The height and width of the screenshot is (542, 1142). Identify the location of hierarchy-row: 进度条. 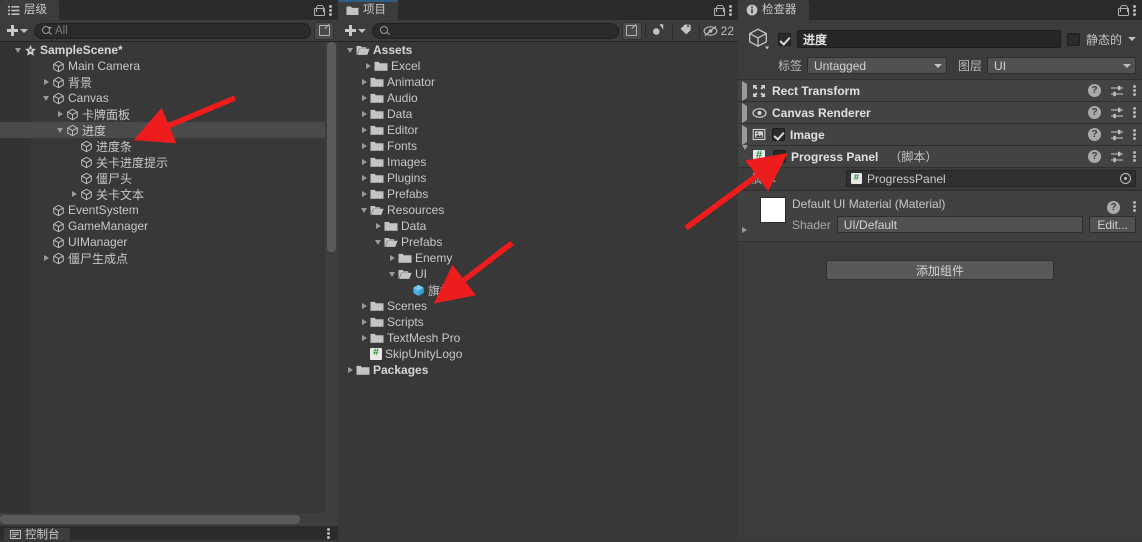
(169, 146).